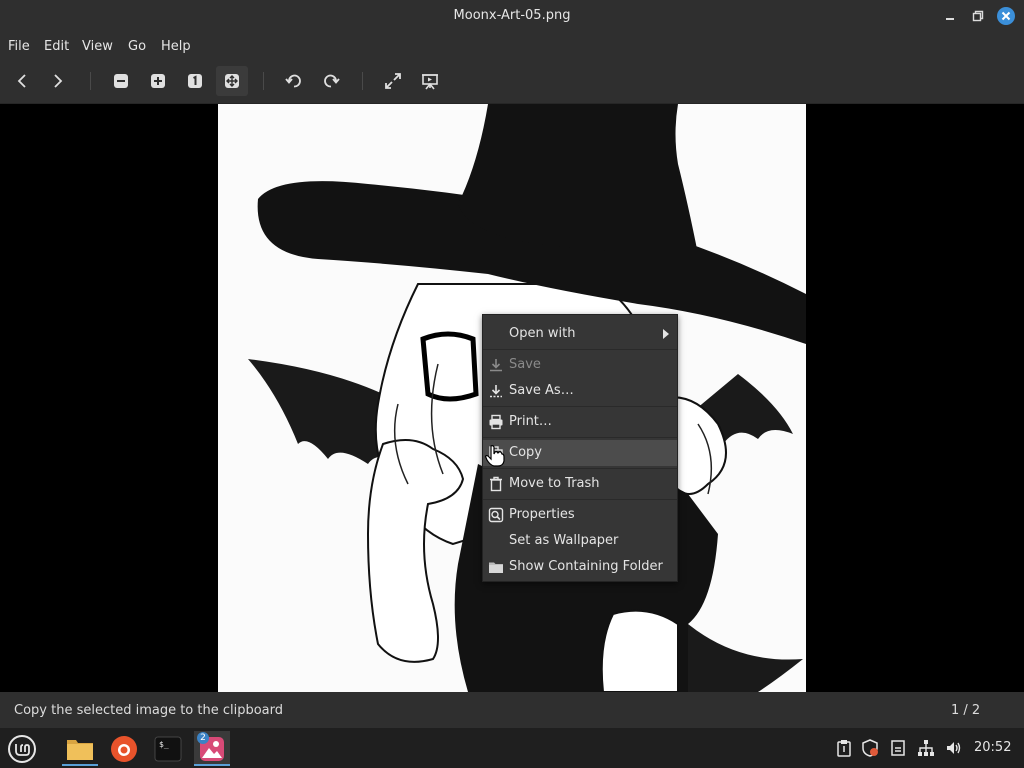 The width and height of the screenshot is (1024, 768). I want to click on restore-icon, so click(978, 16).